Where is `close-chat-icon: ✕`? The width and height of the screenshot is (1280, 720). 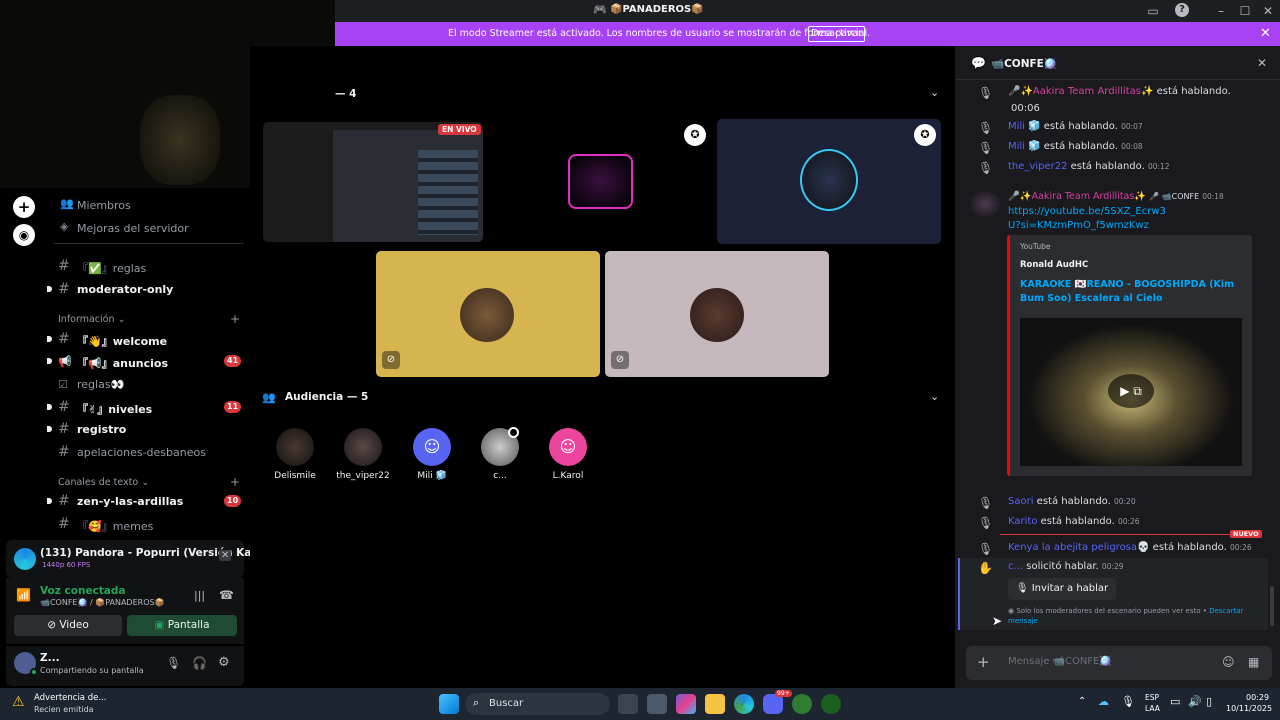
close-chat-icon: ✕ is located at coordinates (1262, 63).